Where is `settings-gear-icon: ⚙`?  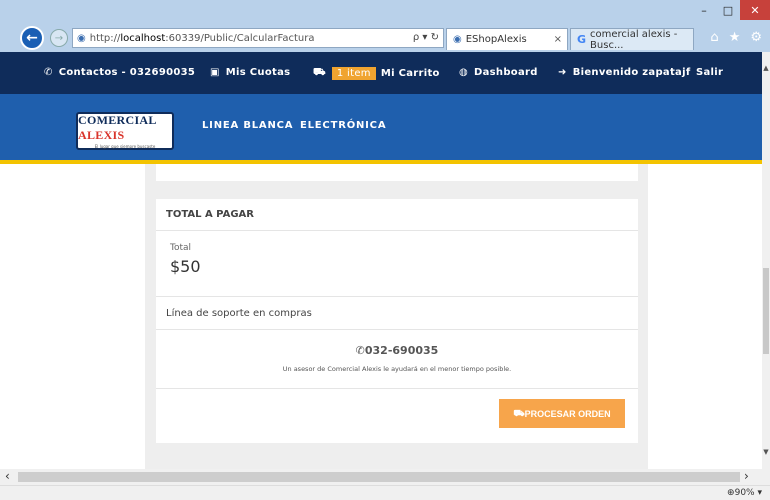 settings-gear-icon: ⚙ is located at coordinates (756, 37).